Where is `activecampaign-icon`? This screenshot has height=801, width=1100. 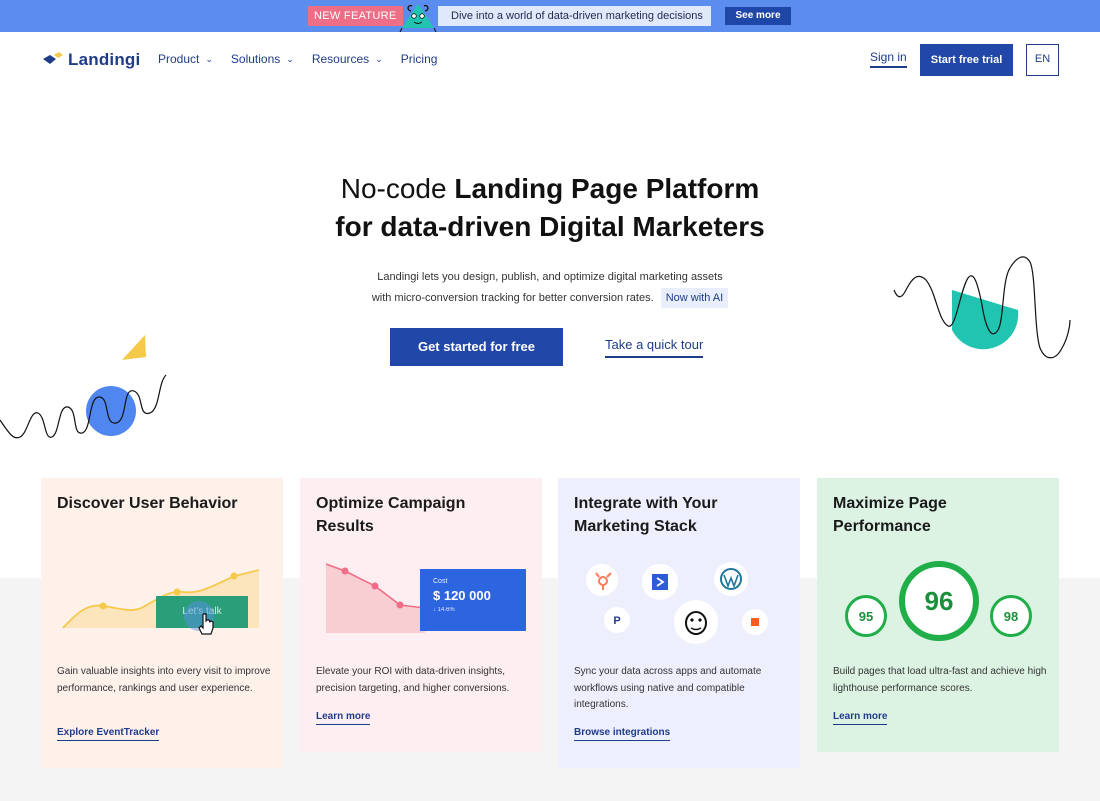 activecampaign-icon is located at coordinates (660, 582).